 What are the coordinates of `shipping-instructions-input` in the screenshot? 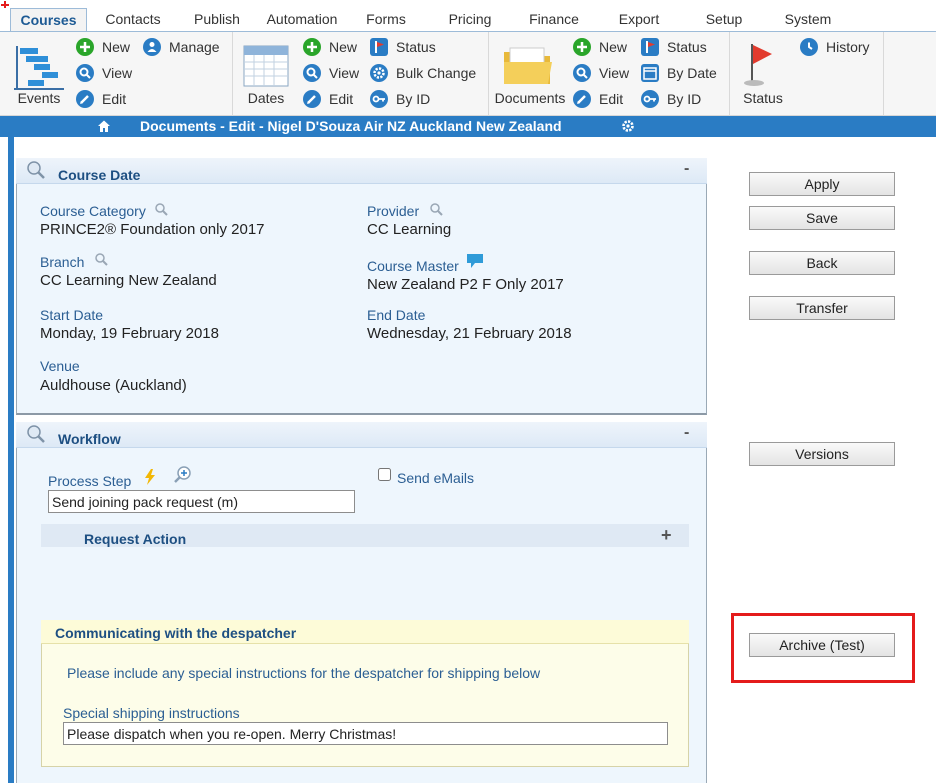 It's located at (365, 733).